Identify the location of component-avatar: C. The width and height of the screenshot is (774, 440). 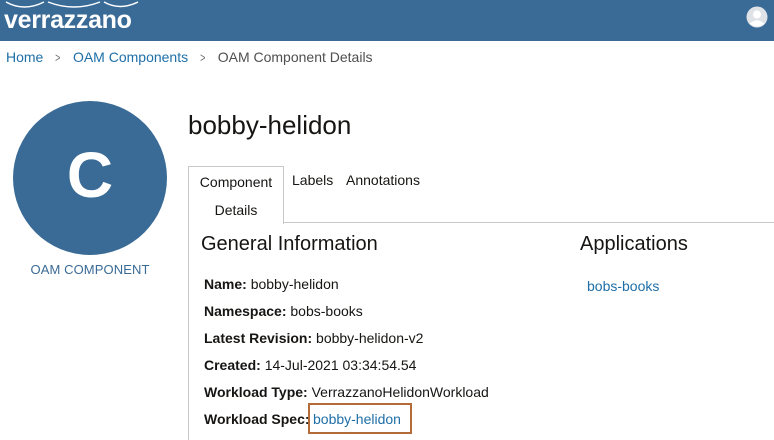
(90, 178).